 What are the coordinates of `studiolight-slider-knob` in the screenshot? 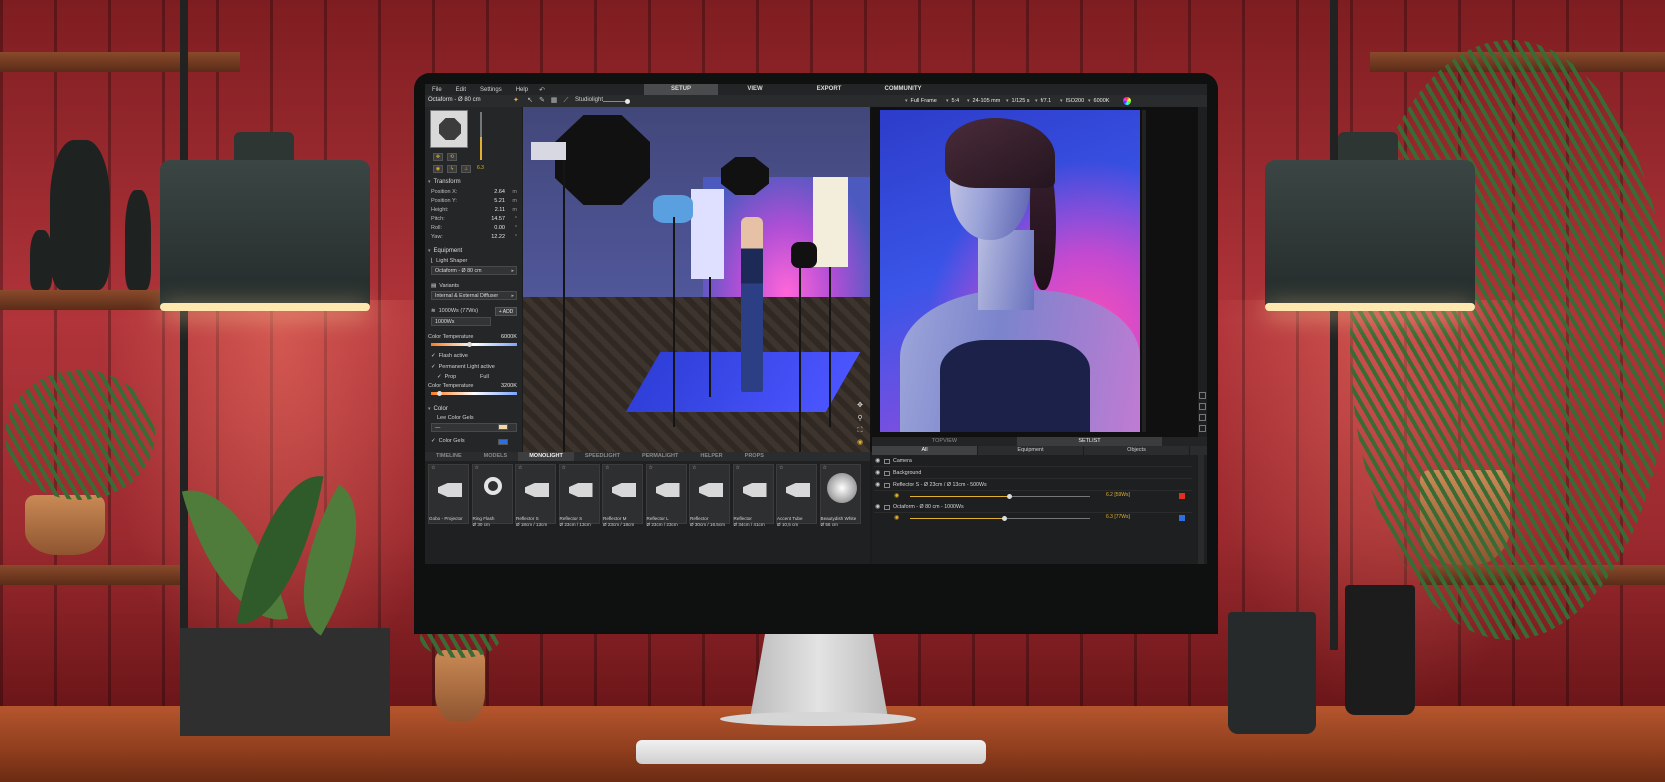 It's located at (627, 101).